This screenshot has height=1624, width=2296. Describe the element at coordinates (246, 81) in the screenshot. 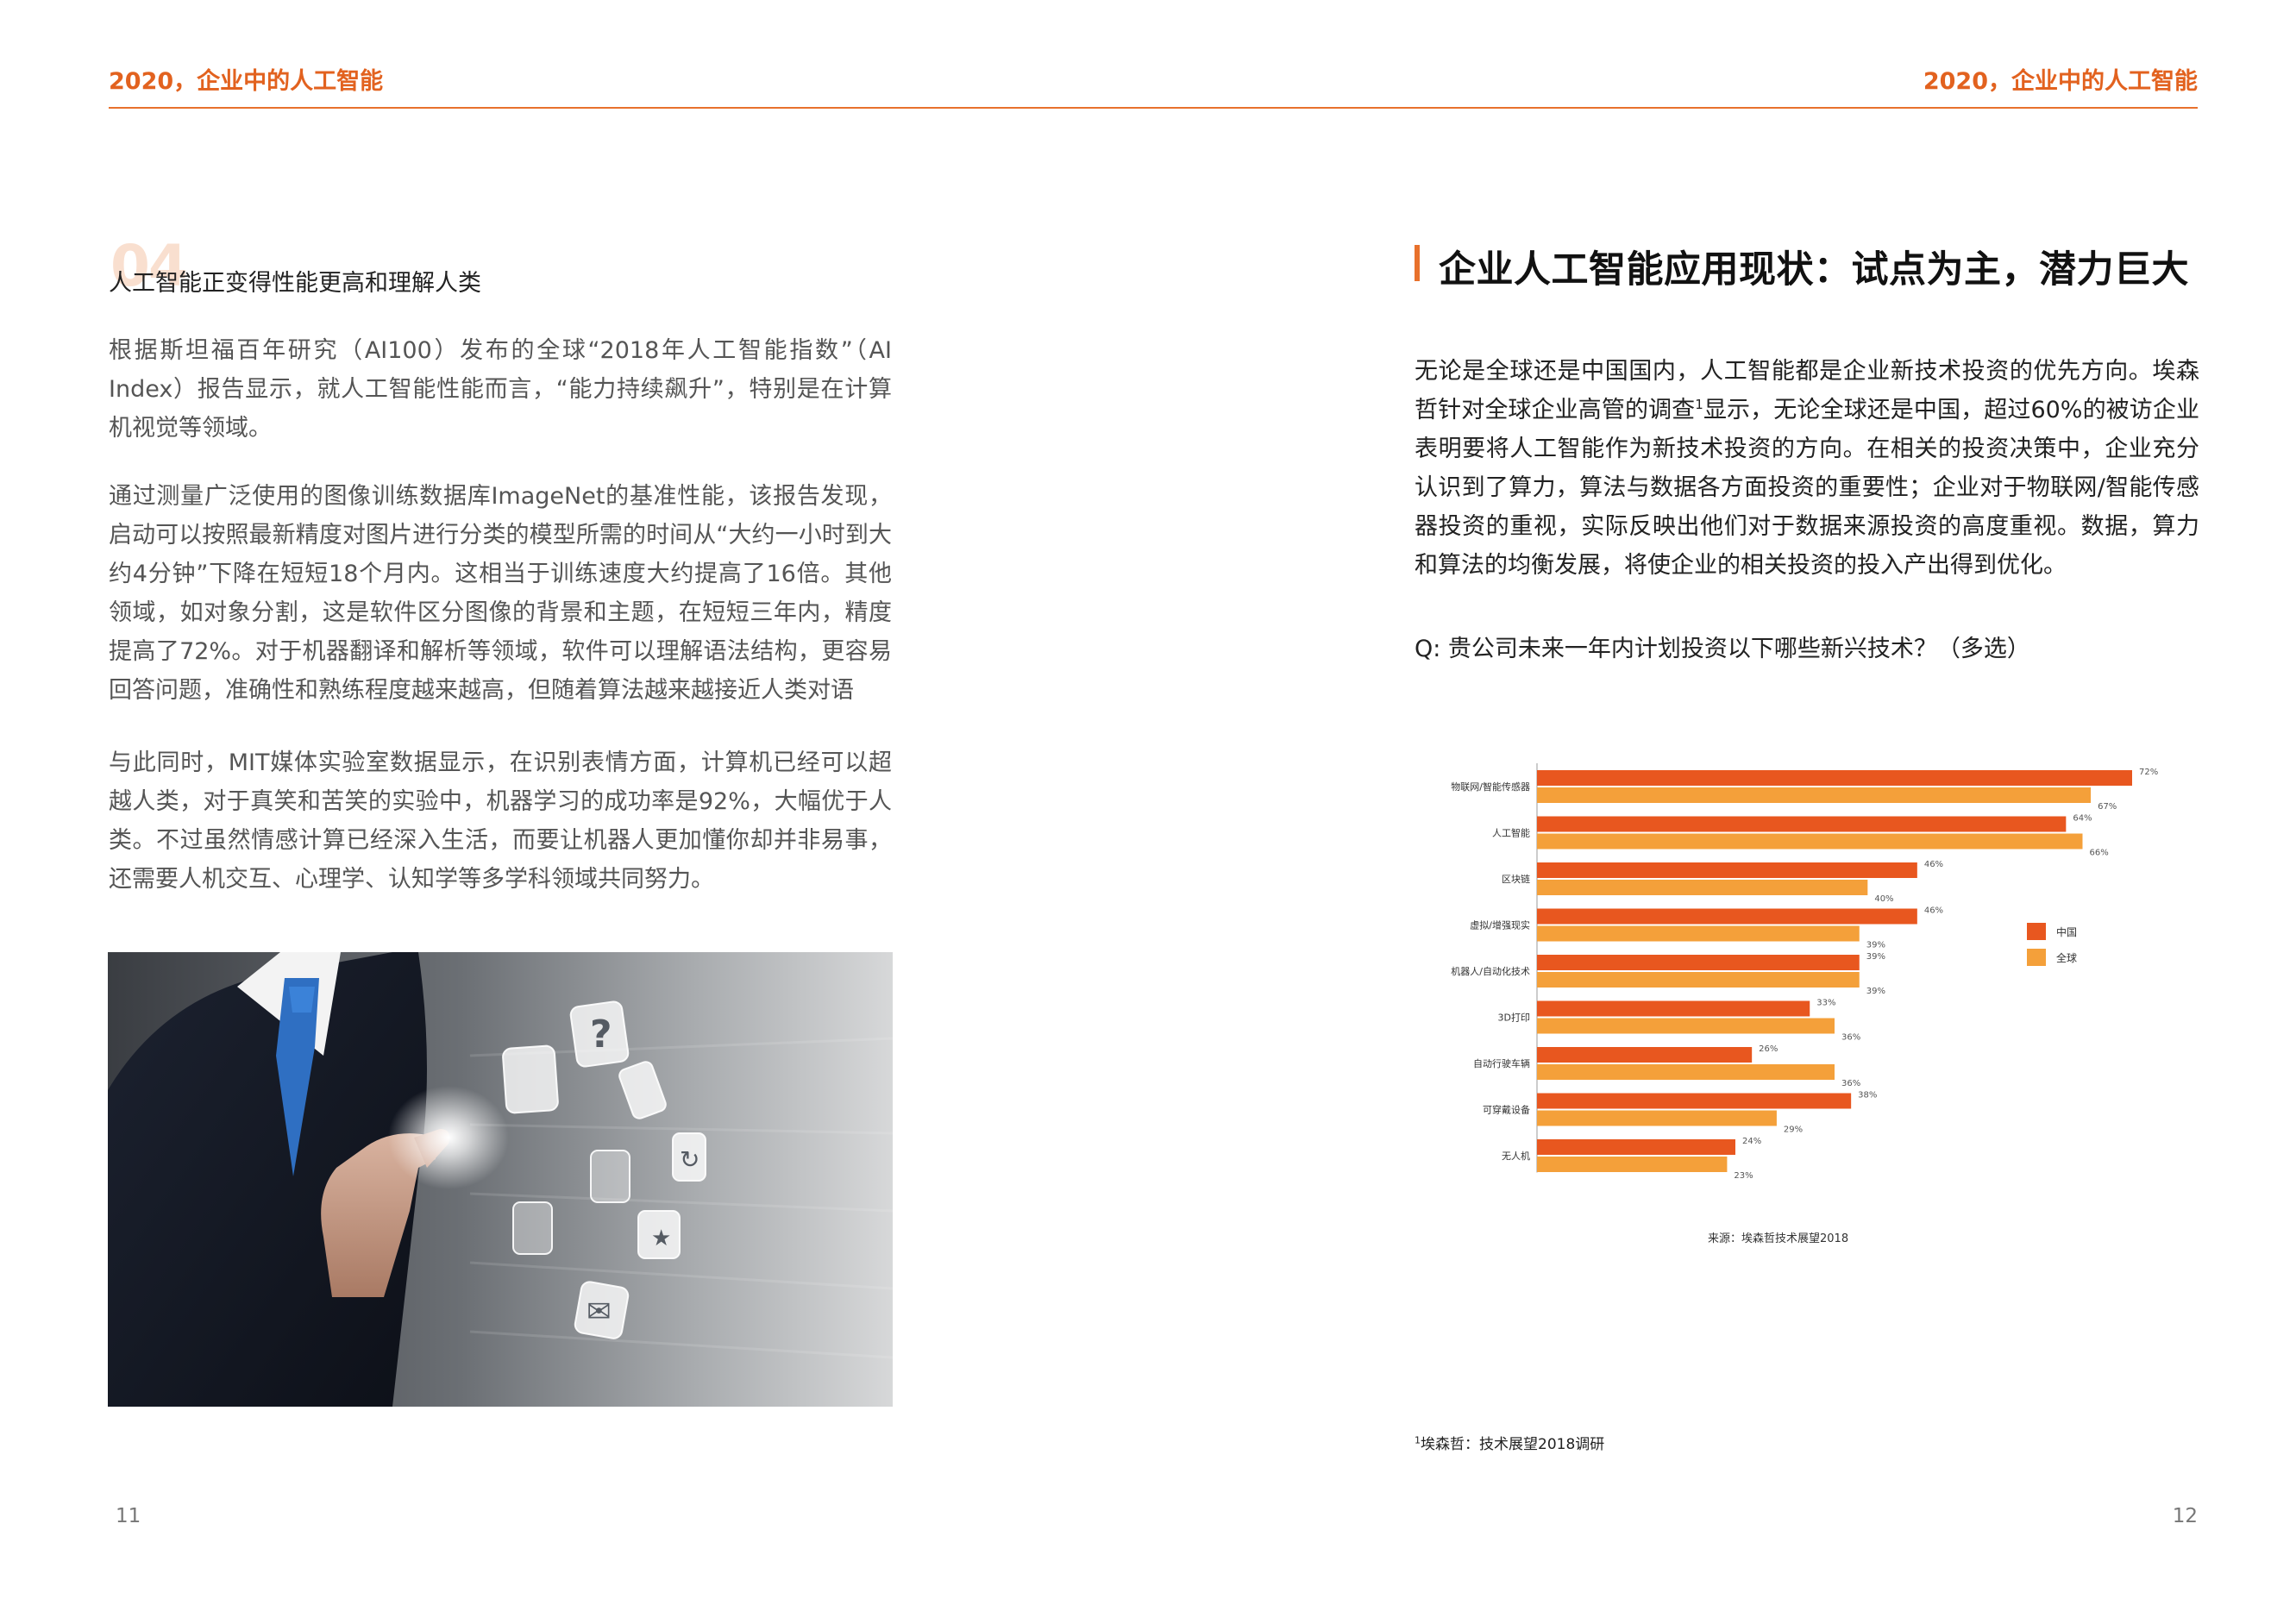

I see `header-left-title: 2020，企业中的人工智能` at that location.